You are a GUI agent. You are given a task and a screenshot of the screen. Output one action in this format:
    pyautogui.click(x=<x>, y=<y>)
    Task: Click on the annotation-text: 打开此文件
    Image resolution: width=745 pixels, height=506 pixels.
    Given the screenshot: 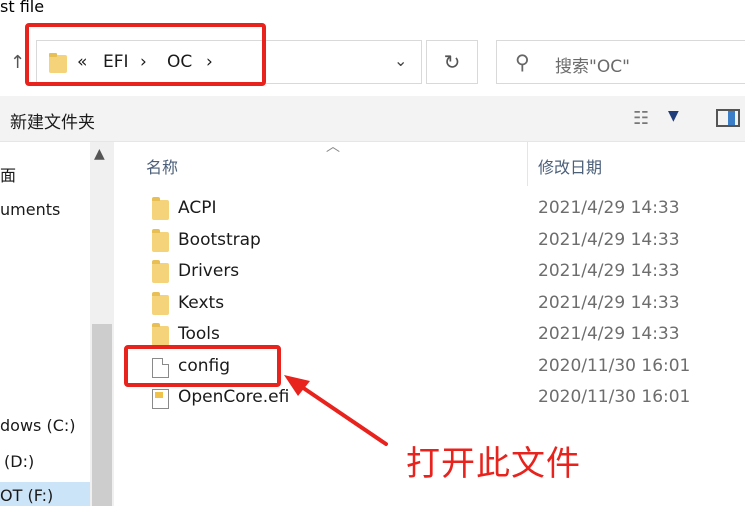 What is the action you would take?
    pyautogui.click(x=493, y=464)
    